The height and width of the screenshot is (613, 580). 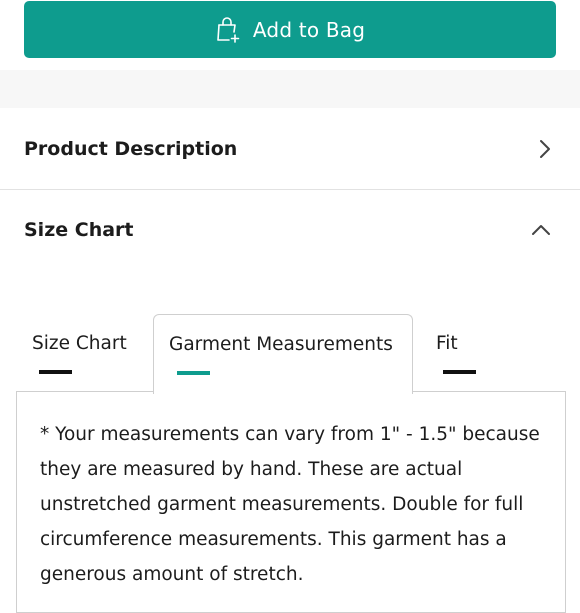 What do you see at coordinates (290, 230) in the screenshot?
I see `accordion-size-chart: Size Chart` at bounding box center [290, 230].